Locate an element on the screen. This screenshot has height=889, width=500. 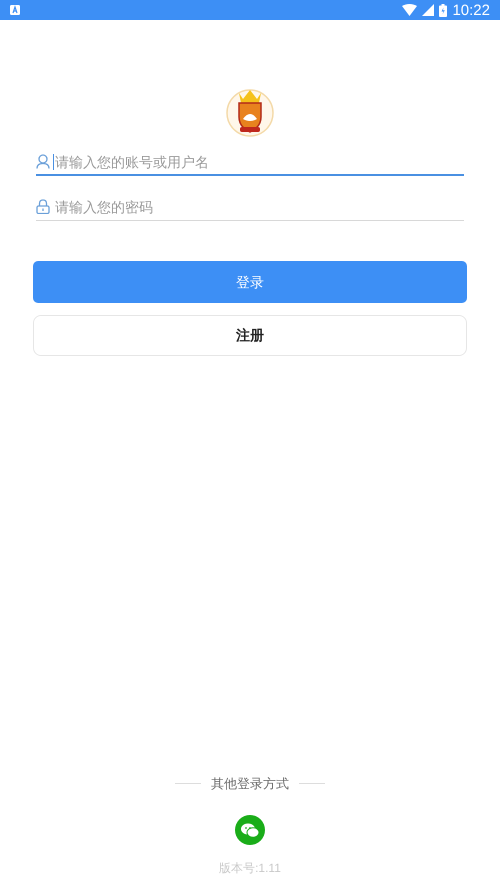
chat-bubbles-icon is located at coordinates (250, 830).